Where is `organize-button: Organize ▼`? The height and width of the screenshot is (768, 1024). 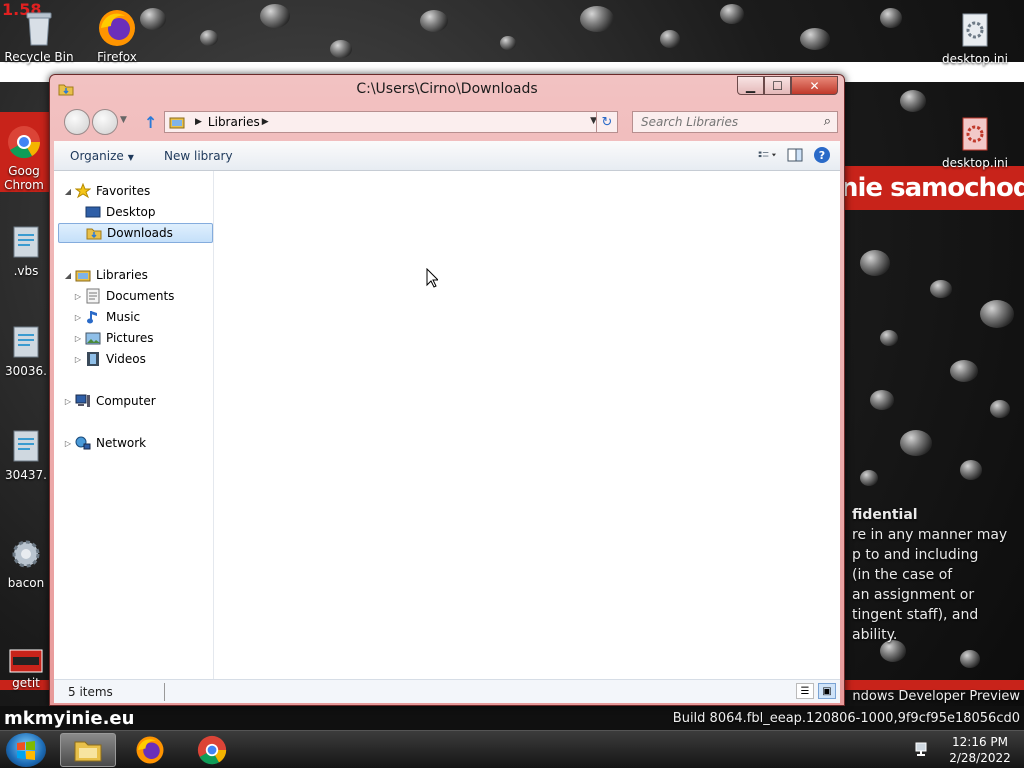
organize-button: Organize ▼ is located at coordinates (102, 156).